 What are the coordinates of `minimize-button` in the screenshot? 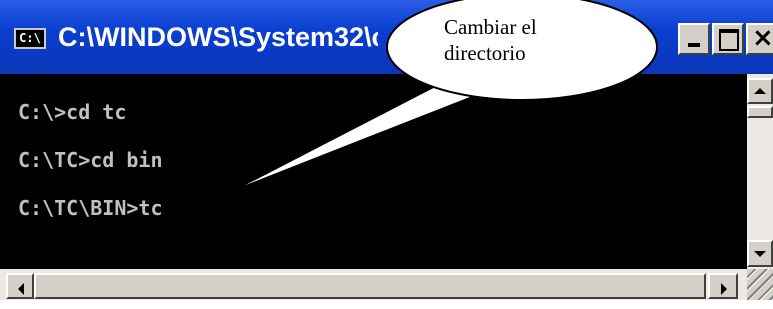 It's located at (694, 39).